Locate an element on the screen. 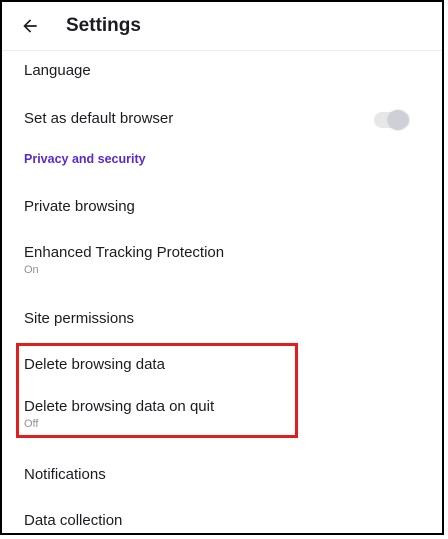  back-arrow-icon is located at coordinates (30, 26).